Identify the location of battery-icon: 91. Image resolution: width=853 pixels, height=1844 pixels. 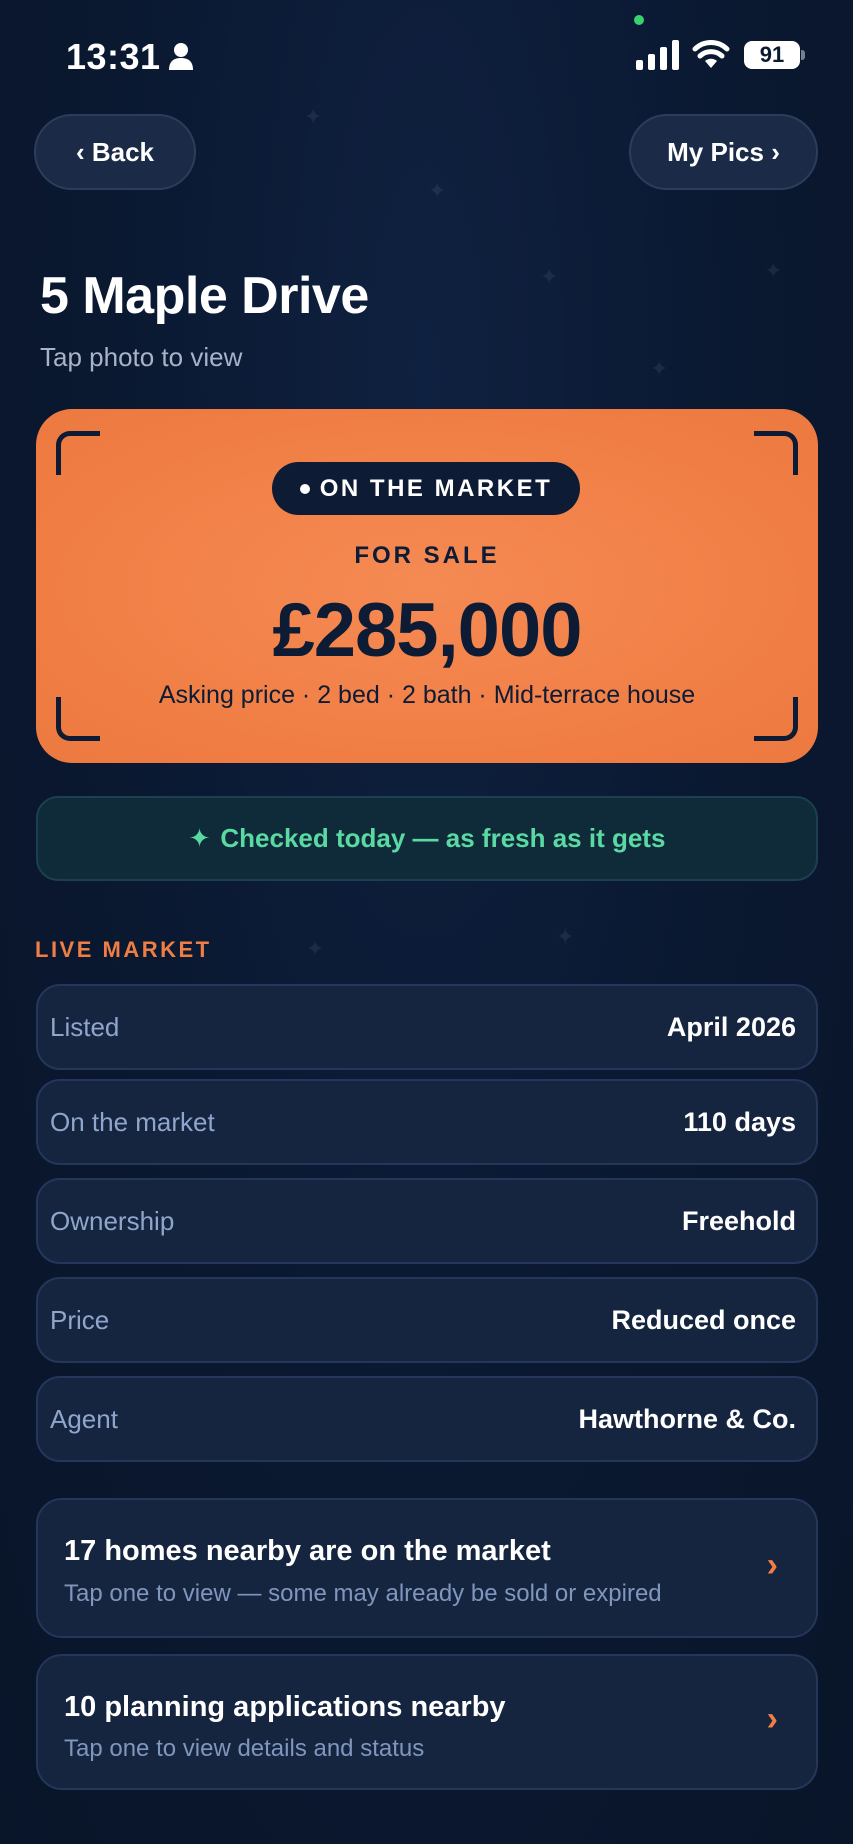
(772, 55).